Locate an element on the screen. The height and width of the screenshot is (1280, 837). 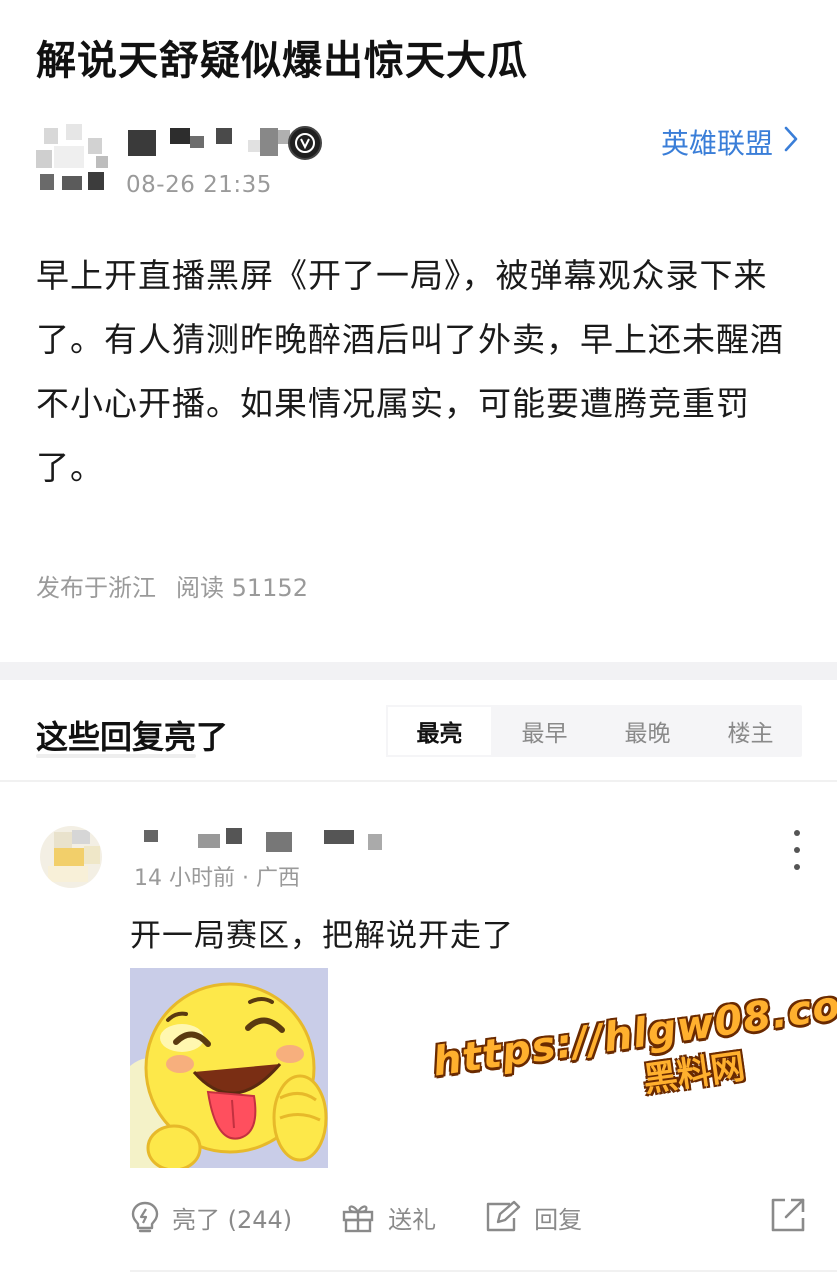
sort-tab-brightest: 最亮 is located at coordinates (439, 731).